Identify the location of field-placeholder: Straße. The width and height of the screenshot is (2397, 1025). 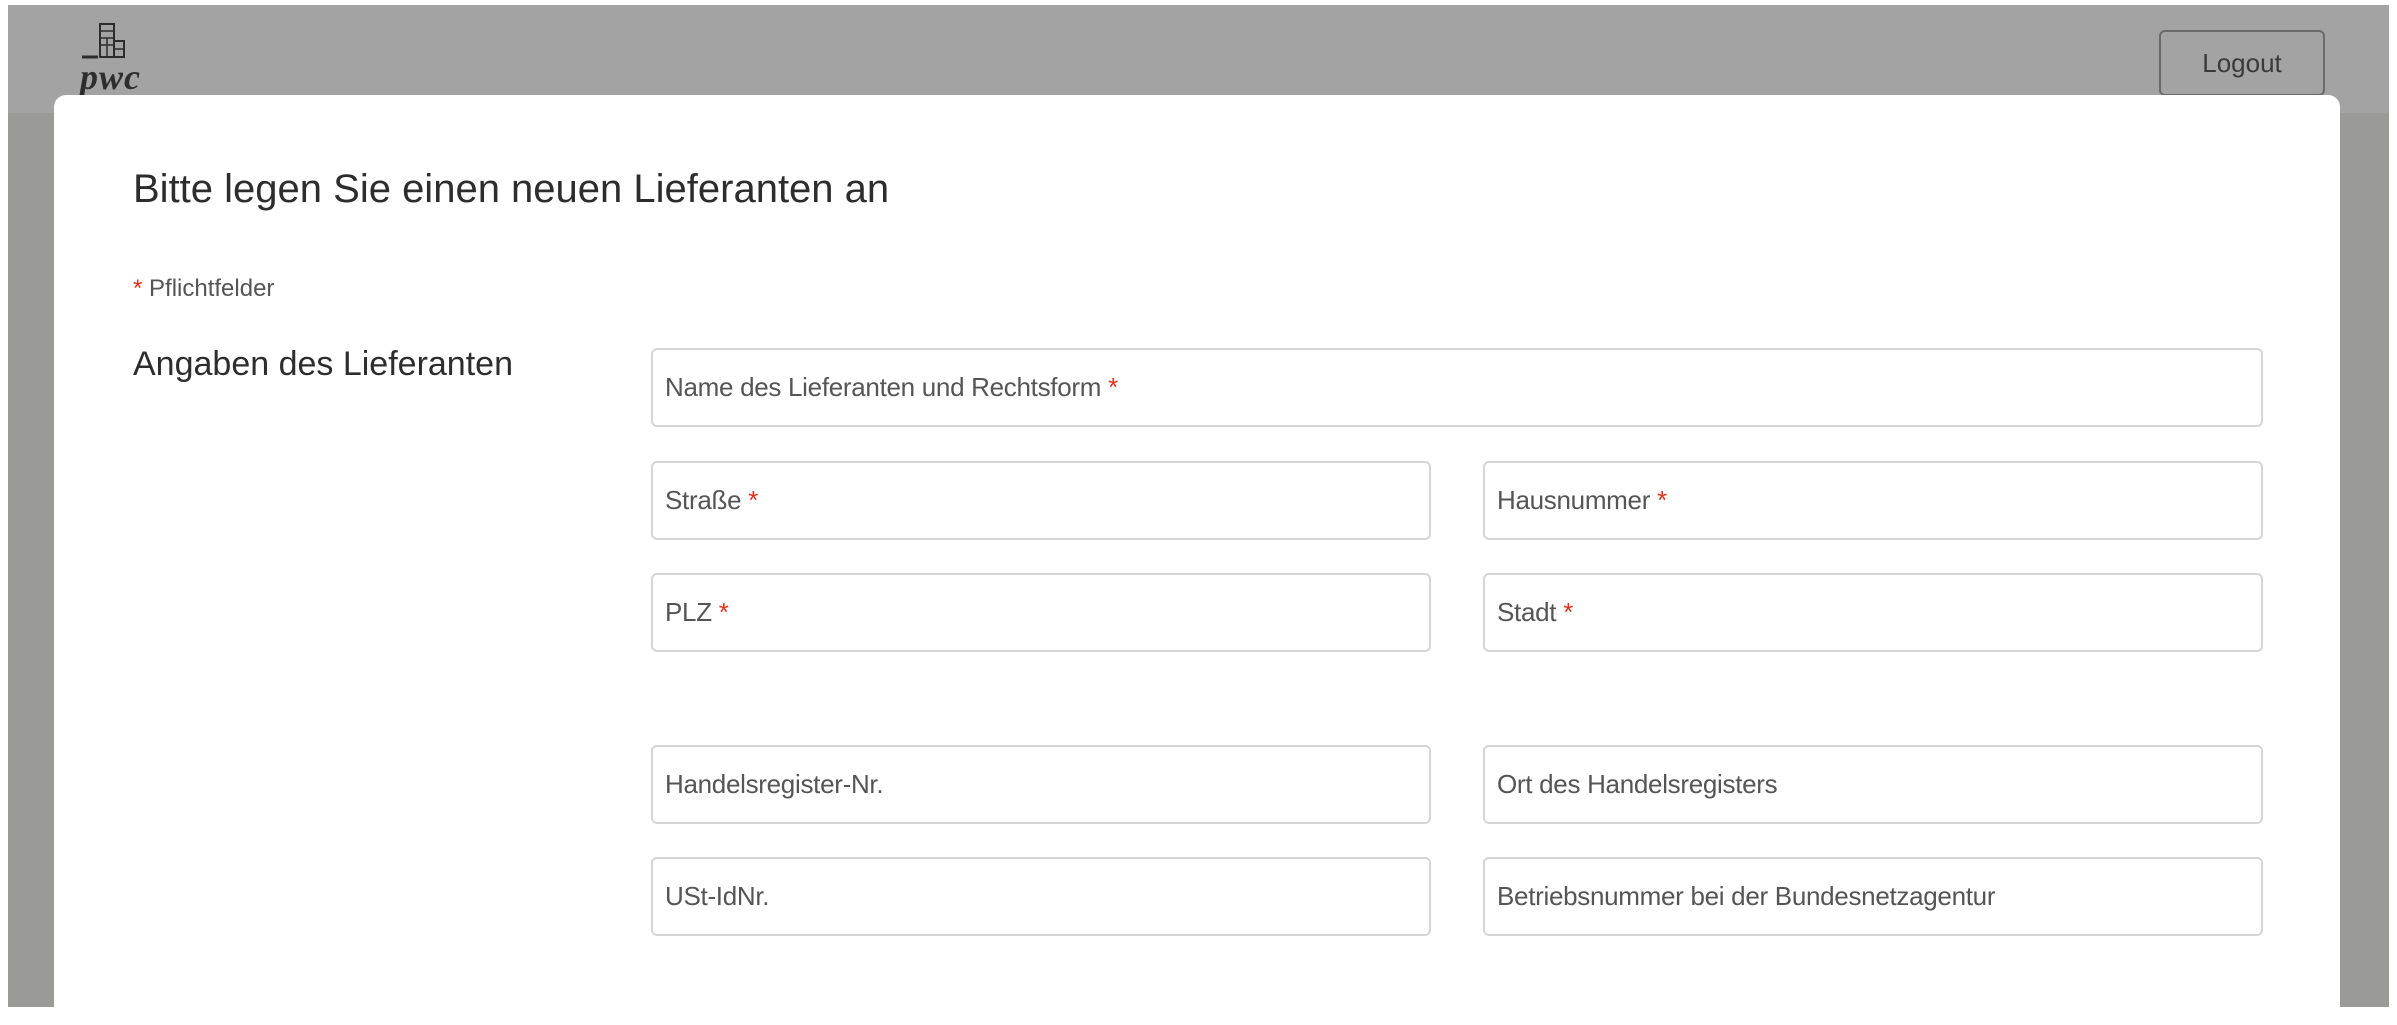
(703, 500).